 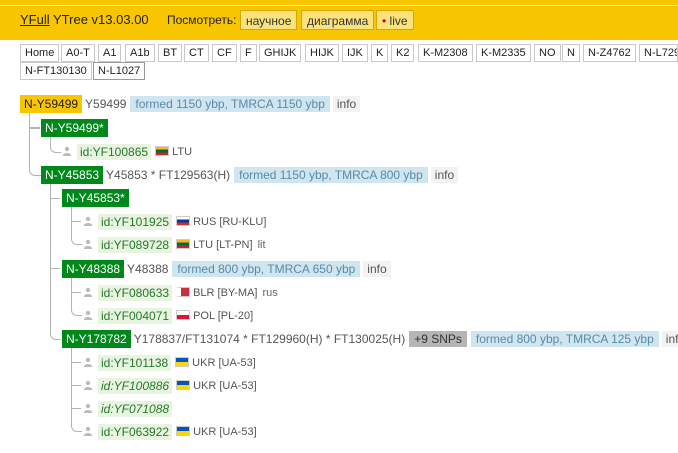 I want to click on tab-n-l1027: N-L1027, so click(x=119, y=71).